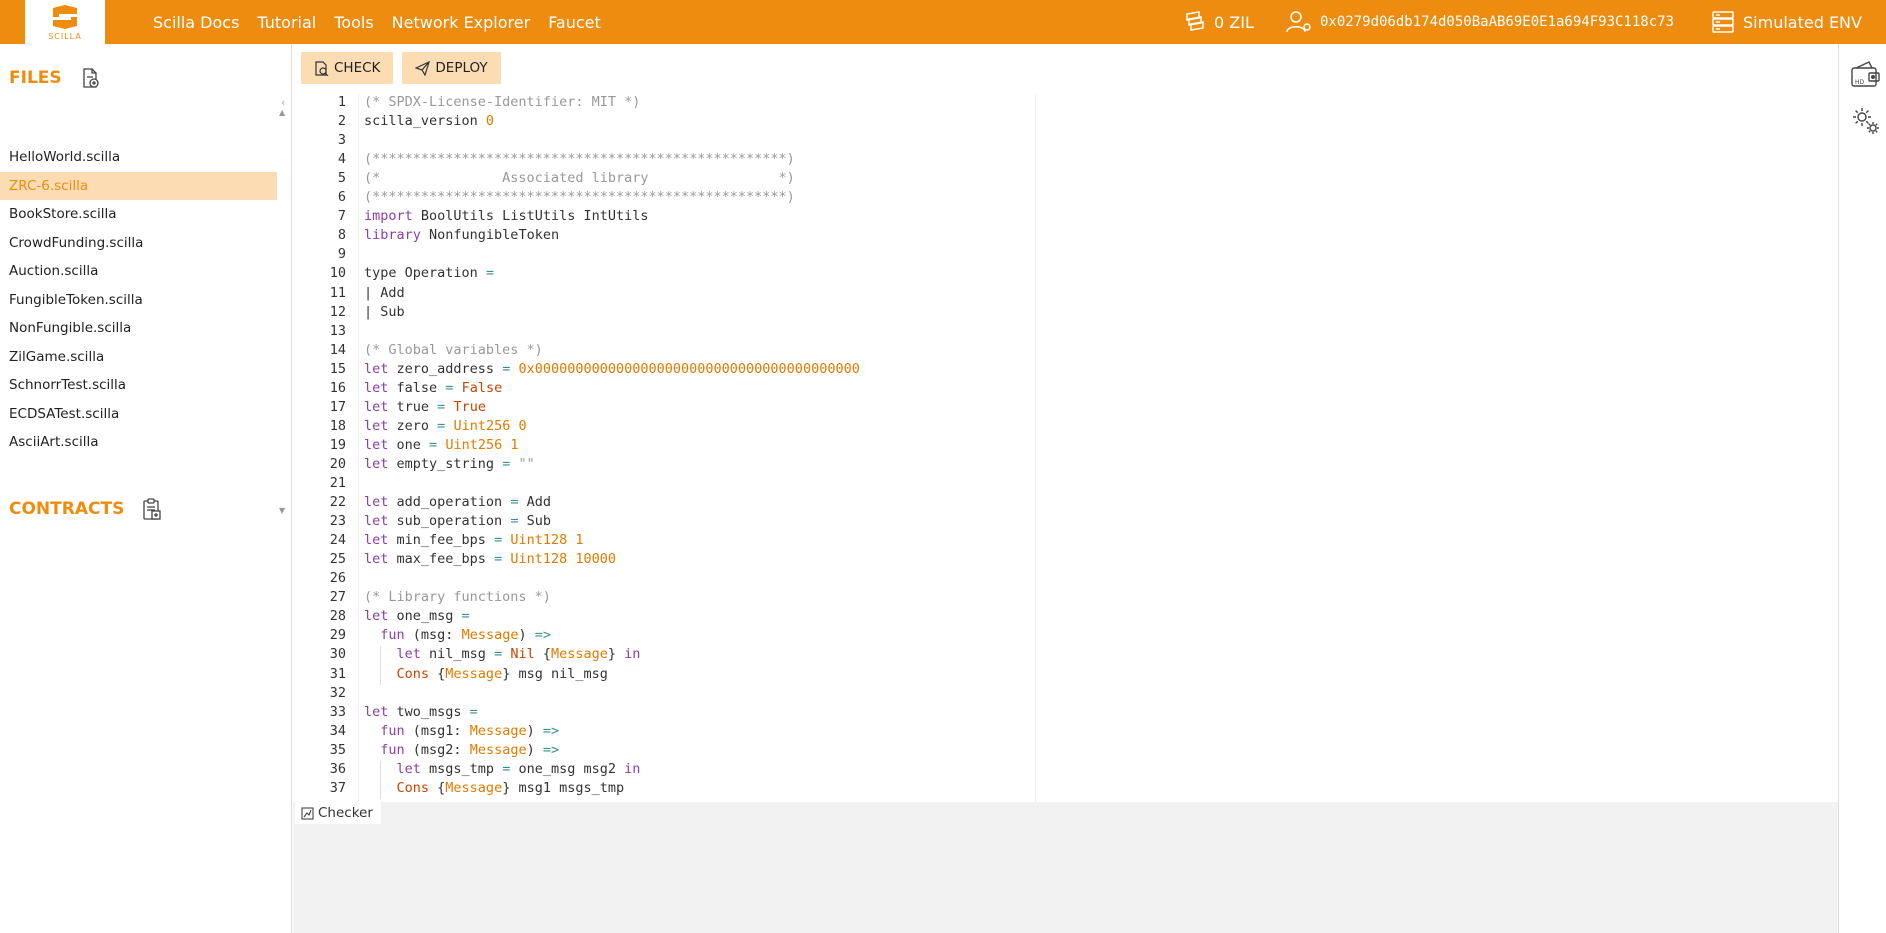 Image resolution: width=1886 pixels, height=933 pixels. Describe the element at coordinates (138, 271) in the screenshot. I see `file-item-auction: Auction.scilla` at that location.